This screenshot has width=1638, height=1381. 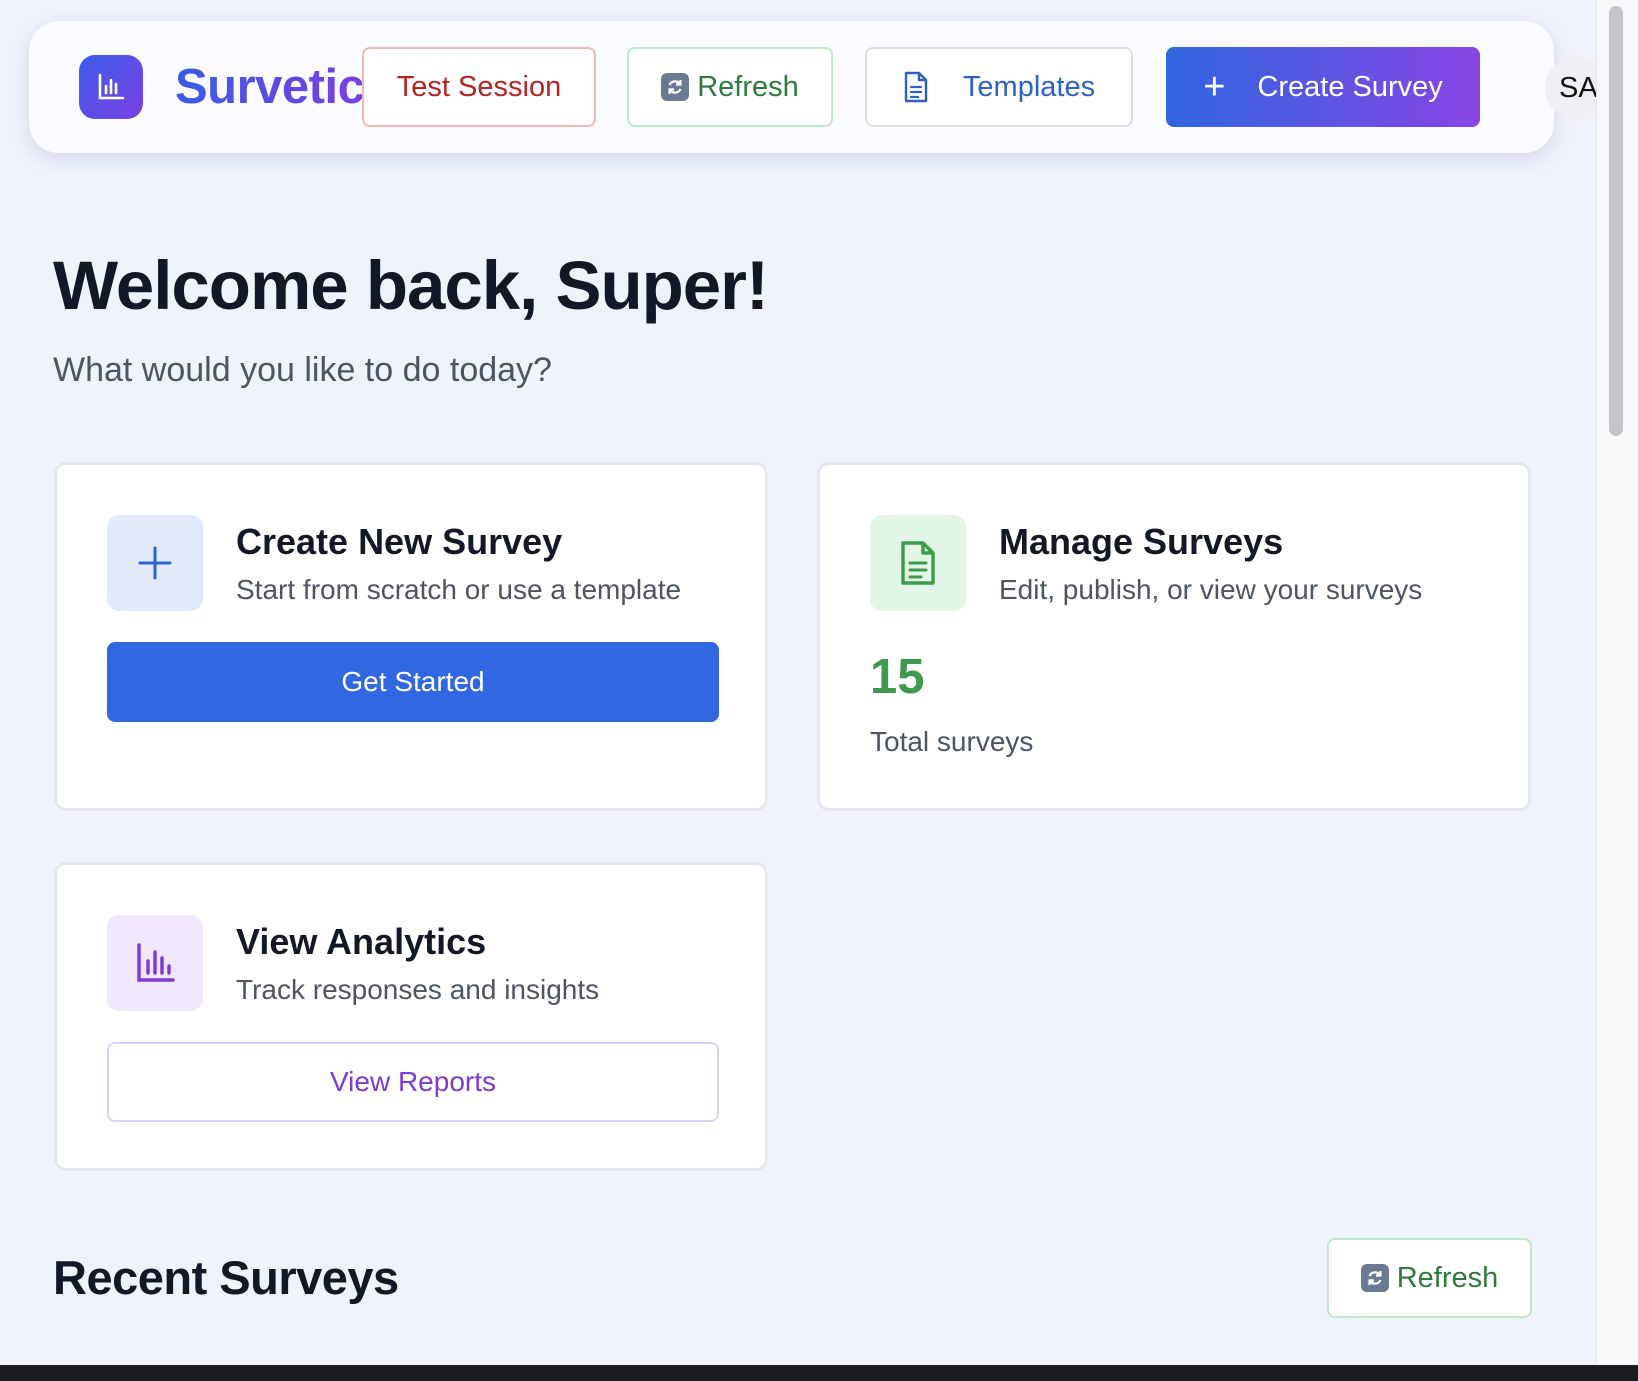 What do you see at coordinates (459, 589) in the screenshot?
I see `card-description: Start from scratch or use a template` at bounding box center [459, 589].